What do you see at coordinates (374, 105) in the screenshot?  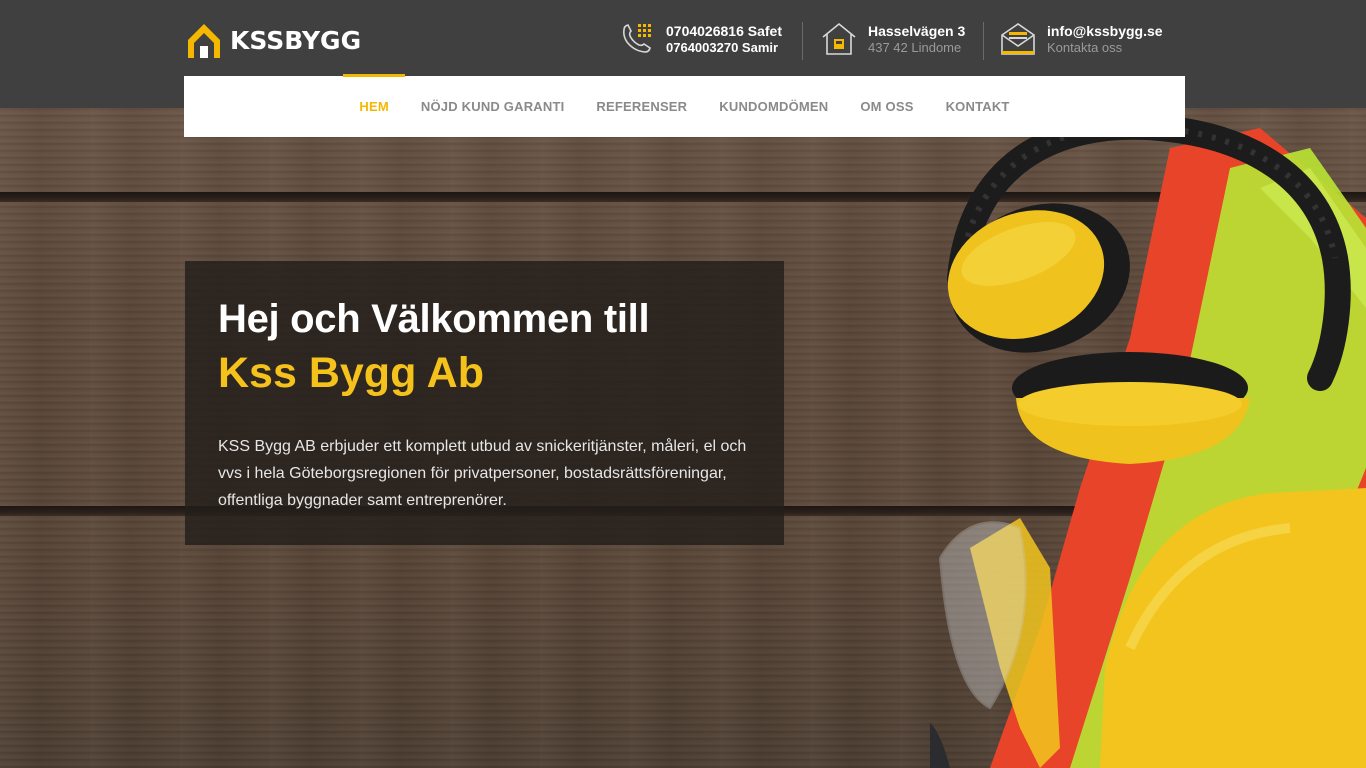 I see `nav-item-hem: HEM` at bounding box center [374, 105].